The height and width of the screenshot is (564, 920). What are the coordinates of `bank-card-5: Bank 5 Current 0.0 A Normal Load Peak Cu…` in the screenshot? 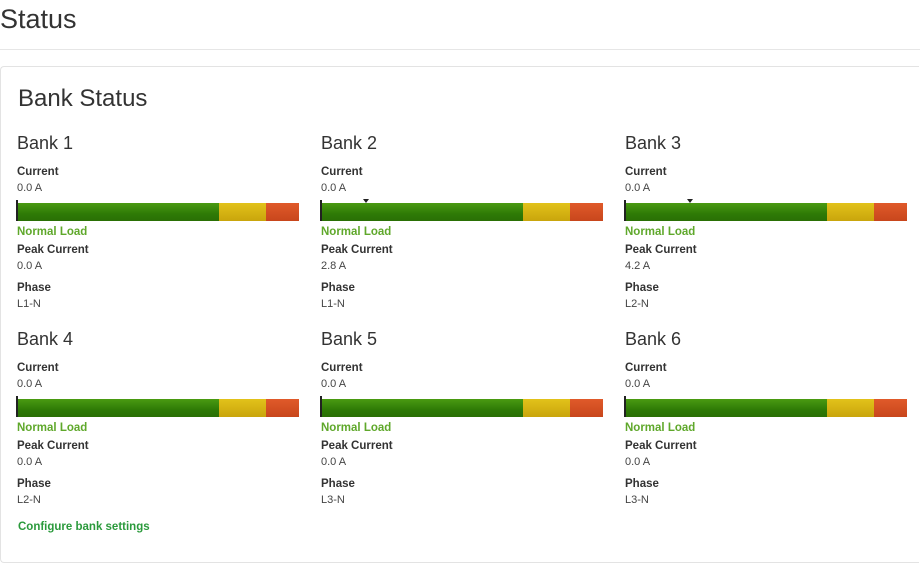 It's located at (461, 419).